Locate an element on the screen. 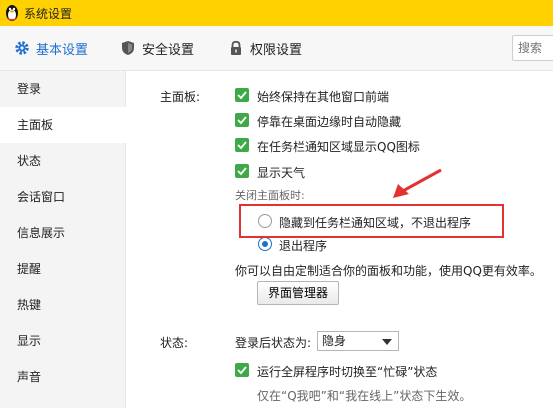 The height and width of the screenshot is (408, 553). interface-manager-button: 界面管理器 is located at coordinates (298, 293).